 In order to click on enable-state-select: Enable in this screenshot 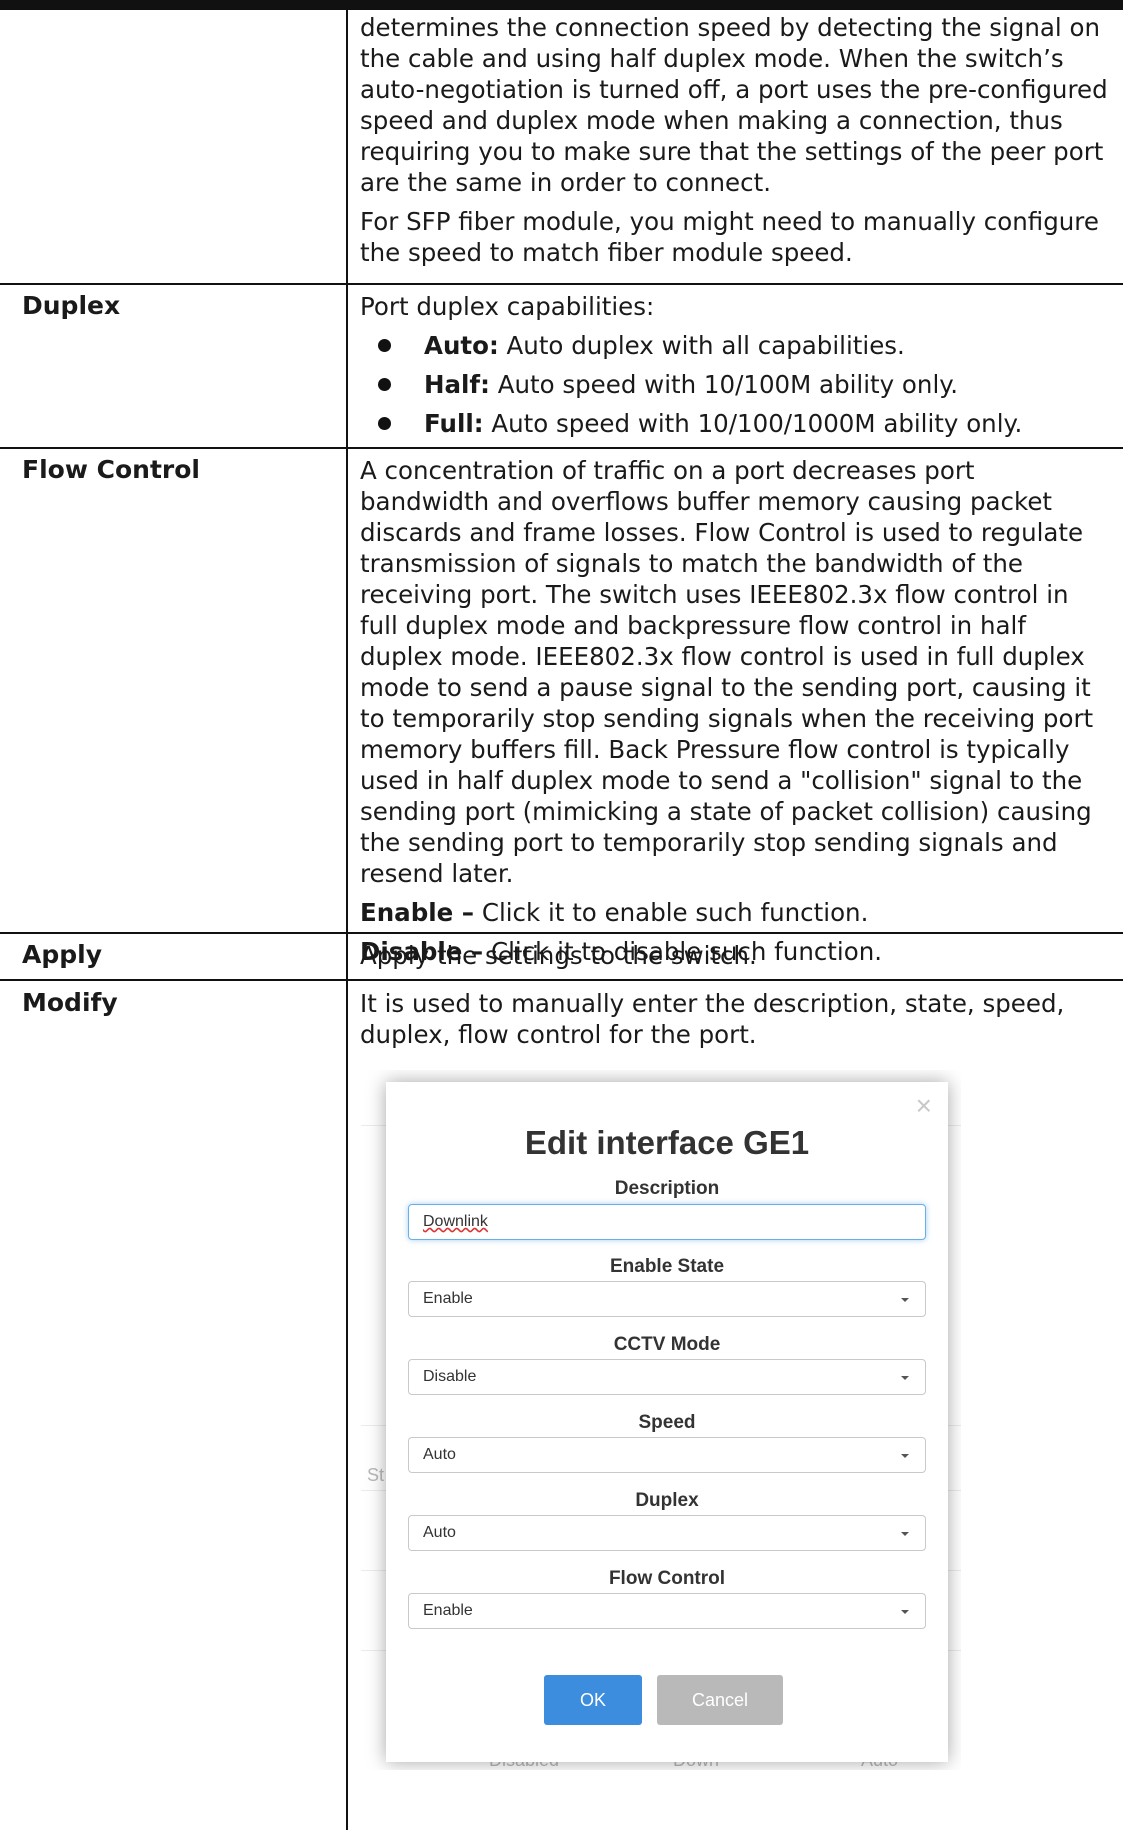, I will do `click(667, 1299)`.